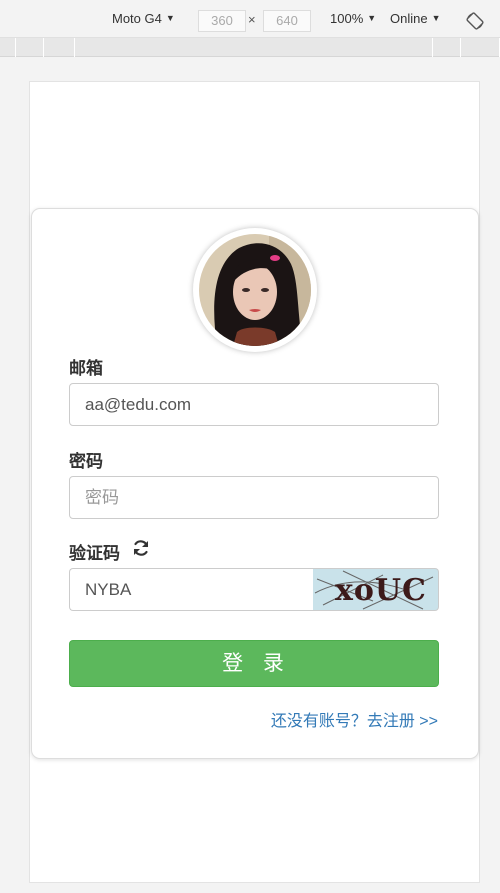 The image size is (500, 893). I want to click on rotate-icon, so click(475, 21).